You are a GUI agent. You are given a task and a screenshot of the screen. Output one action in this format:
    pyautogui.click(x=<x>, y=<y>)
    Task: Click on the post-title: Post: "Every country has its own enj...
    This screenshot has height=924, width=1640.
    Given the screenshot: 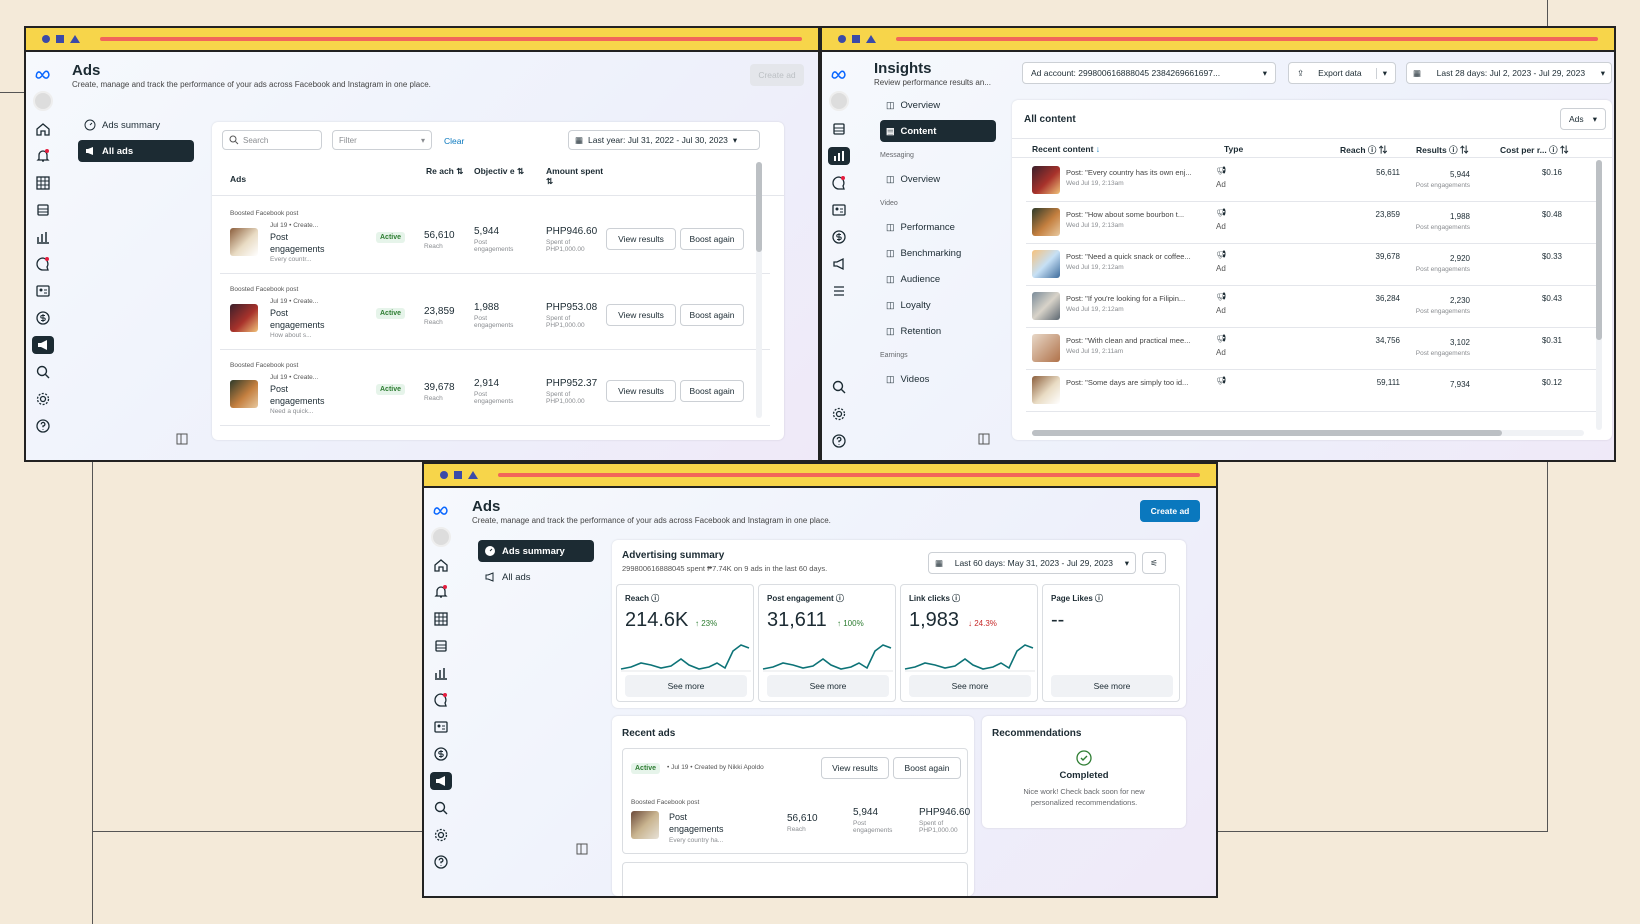 What is the action you would take?
    pyautogui.click(x=1129, y=172)
    